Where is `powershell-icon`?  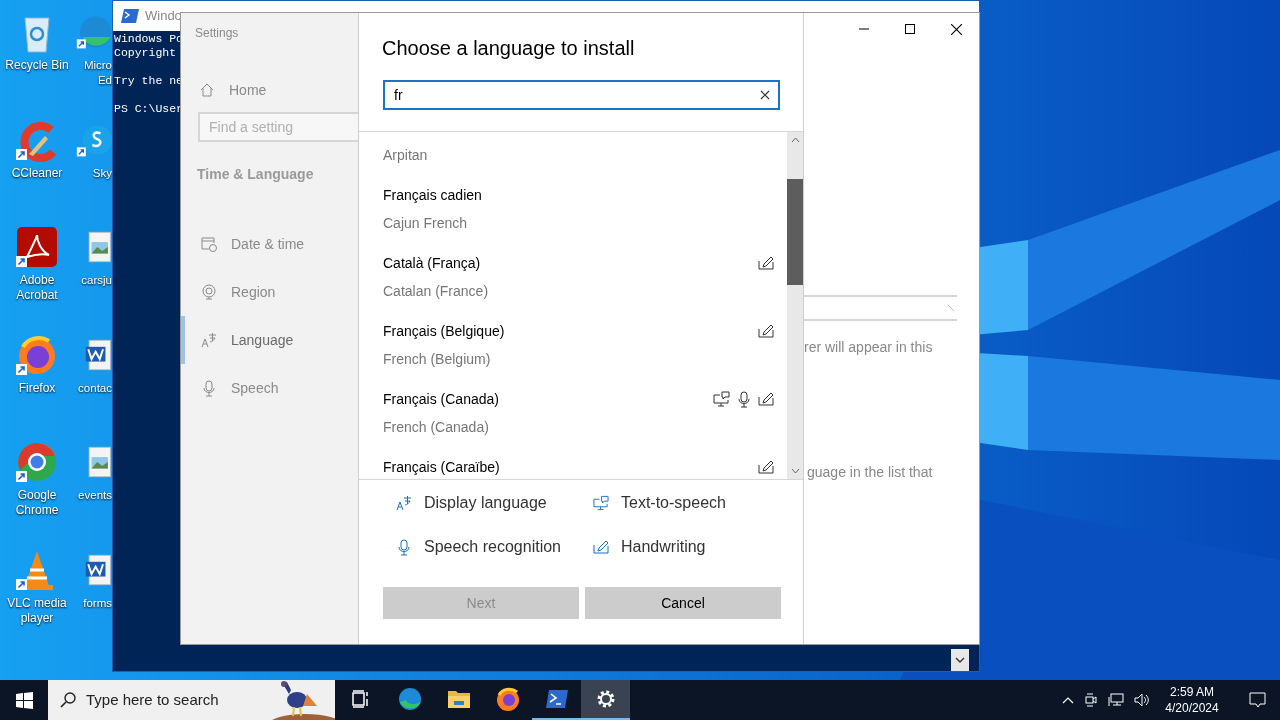
powershell-icon is located at coordinates (556, 699).